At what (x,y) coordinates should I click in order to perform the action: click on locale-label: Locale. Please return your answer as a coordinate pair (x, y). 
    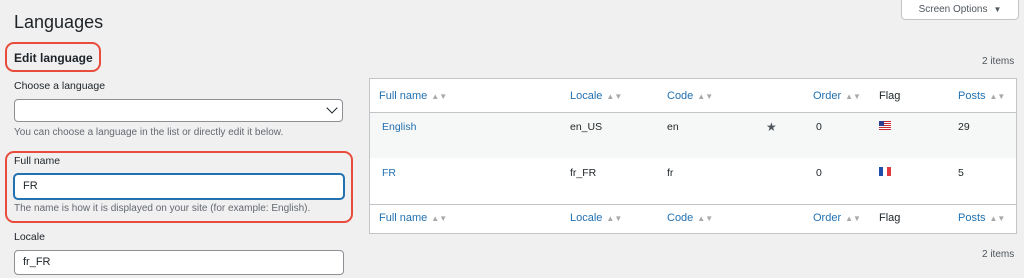
    Looking at the image, I should click on (29, 237).